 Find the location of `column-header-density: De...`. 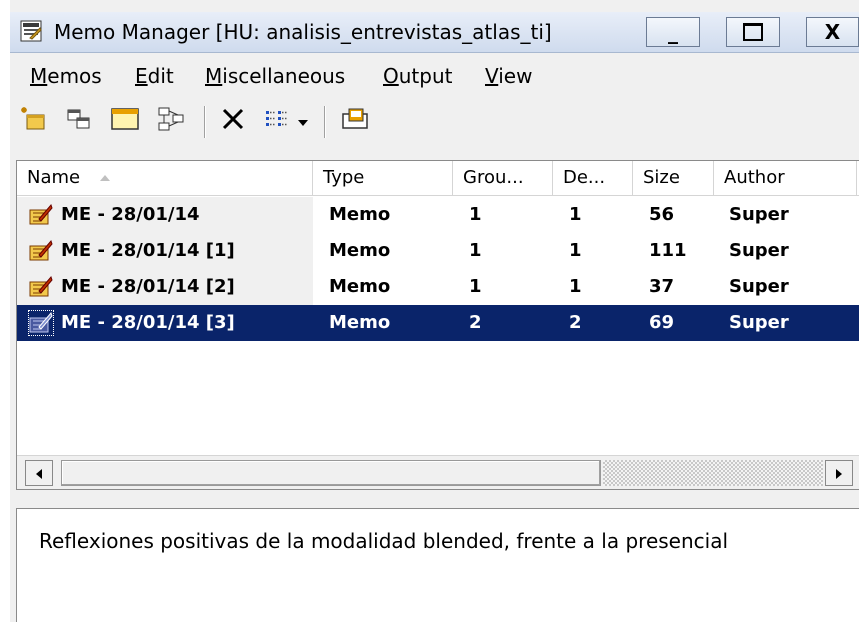

column-header-density: De... is located at coordinates (593, 178).